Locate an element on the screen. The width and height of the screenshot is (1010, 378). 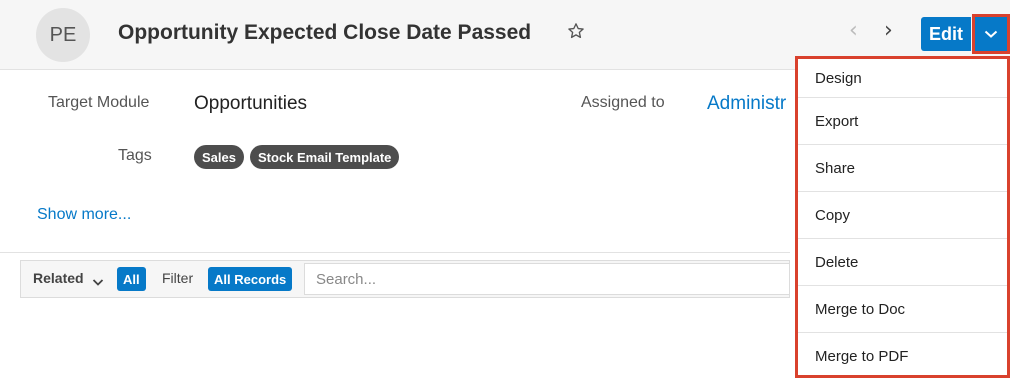
menu-item-merge-to-doc: Merge to Doc is located at coordinates (902, 309).